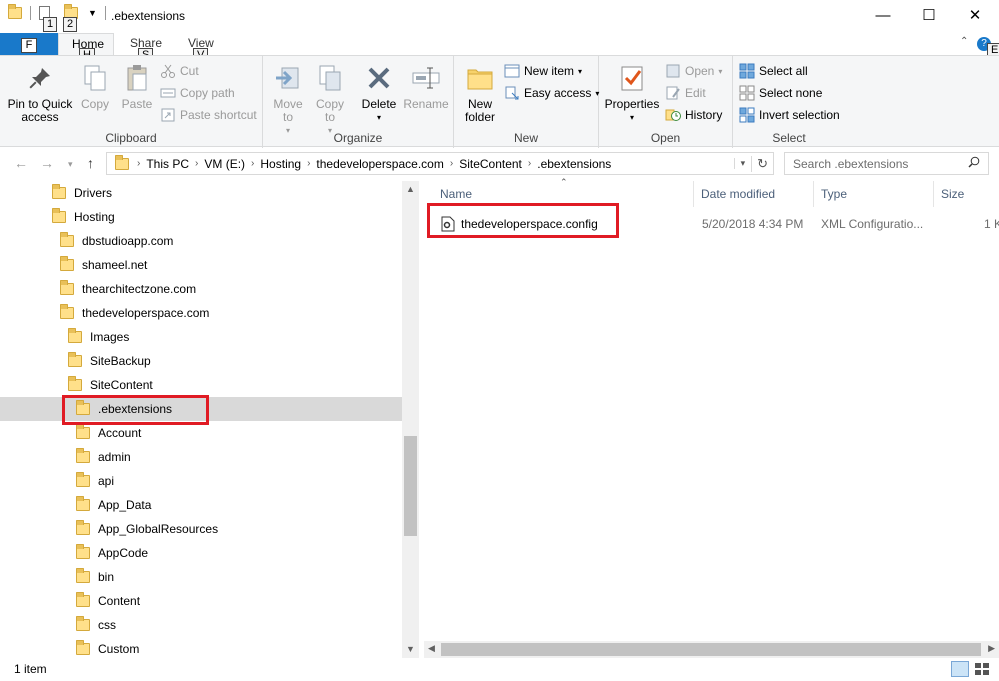  I want to click on tree-item: shameel.net, so click(201, 265).